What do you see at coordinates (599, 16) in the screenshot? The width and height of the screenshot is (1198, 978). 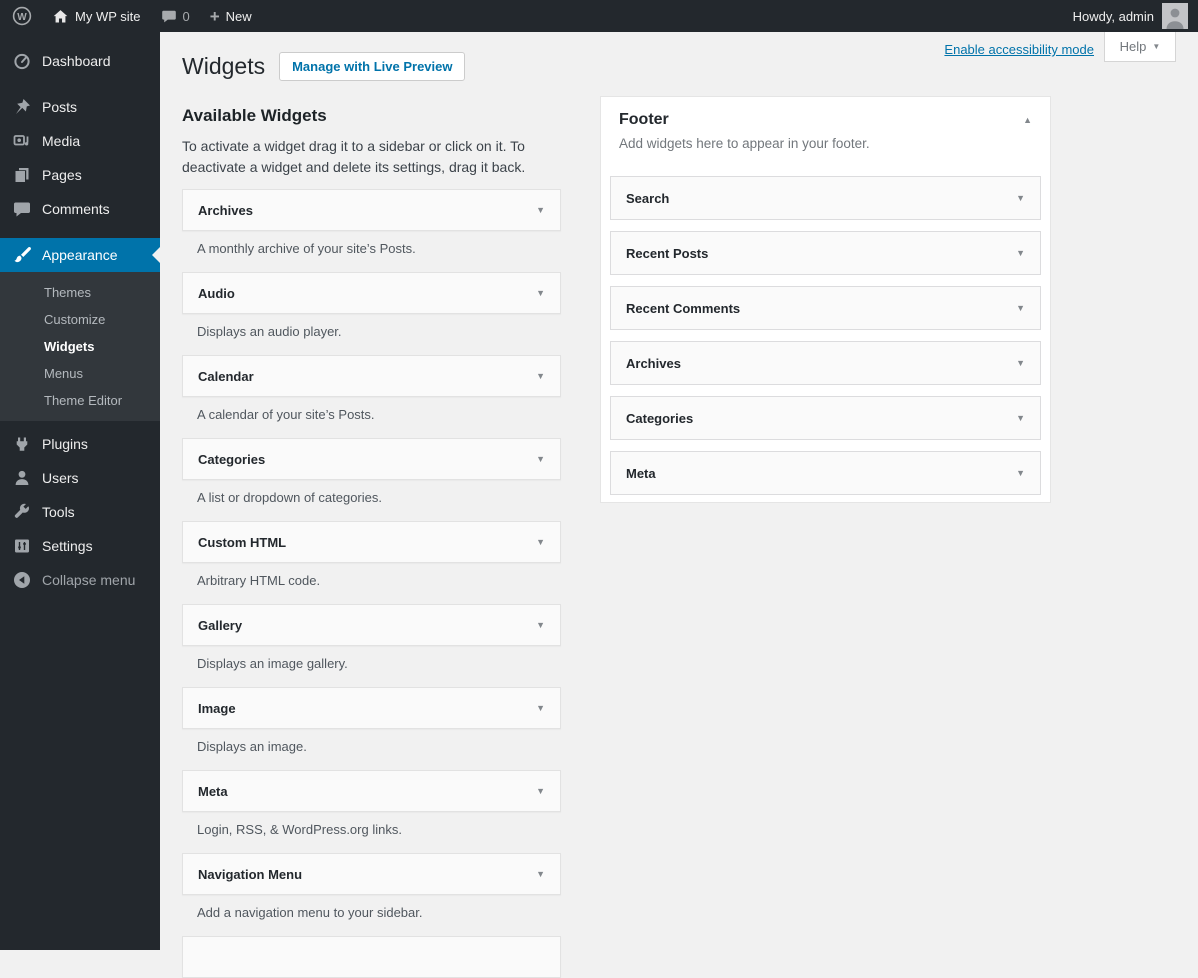 I see `admin-bar: W My WP site 0 + New Howdy, admin` at bounding box center [599, 16].